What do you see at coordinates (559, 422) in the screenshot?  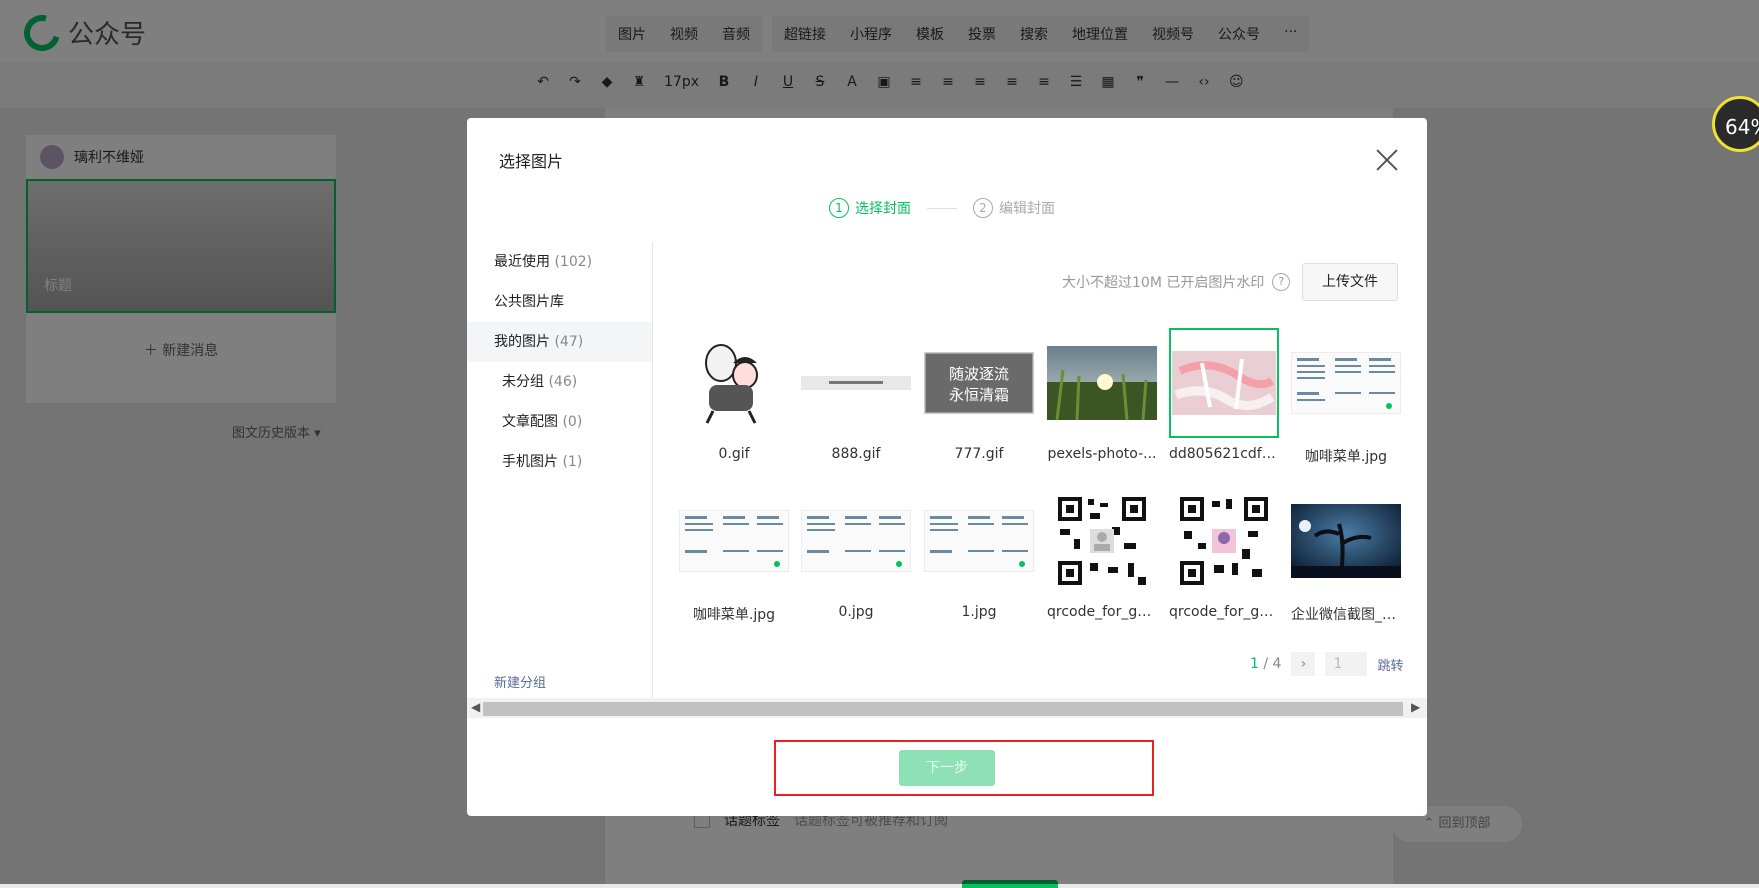 I see `category-article-images: 文章配图 (0)` at bounding box center [559, 422].